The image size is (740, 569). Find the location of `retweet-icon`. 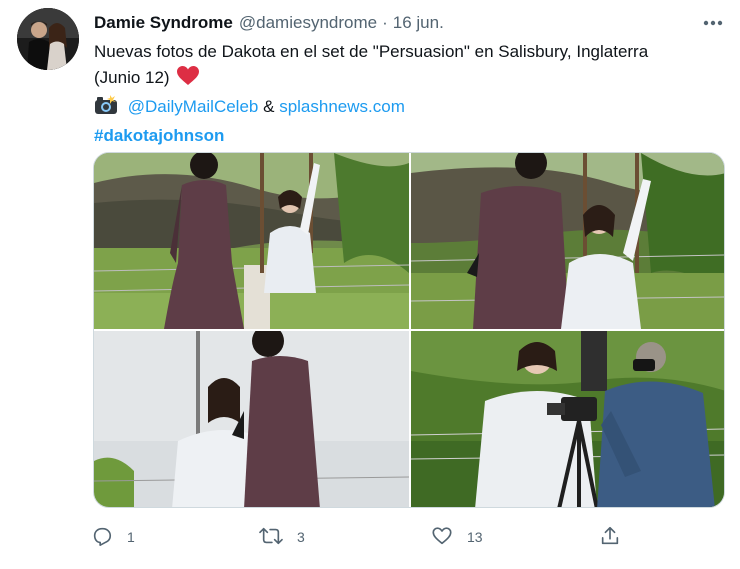

retweet-icon is located at coordinates (271, 537).